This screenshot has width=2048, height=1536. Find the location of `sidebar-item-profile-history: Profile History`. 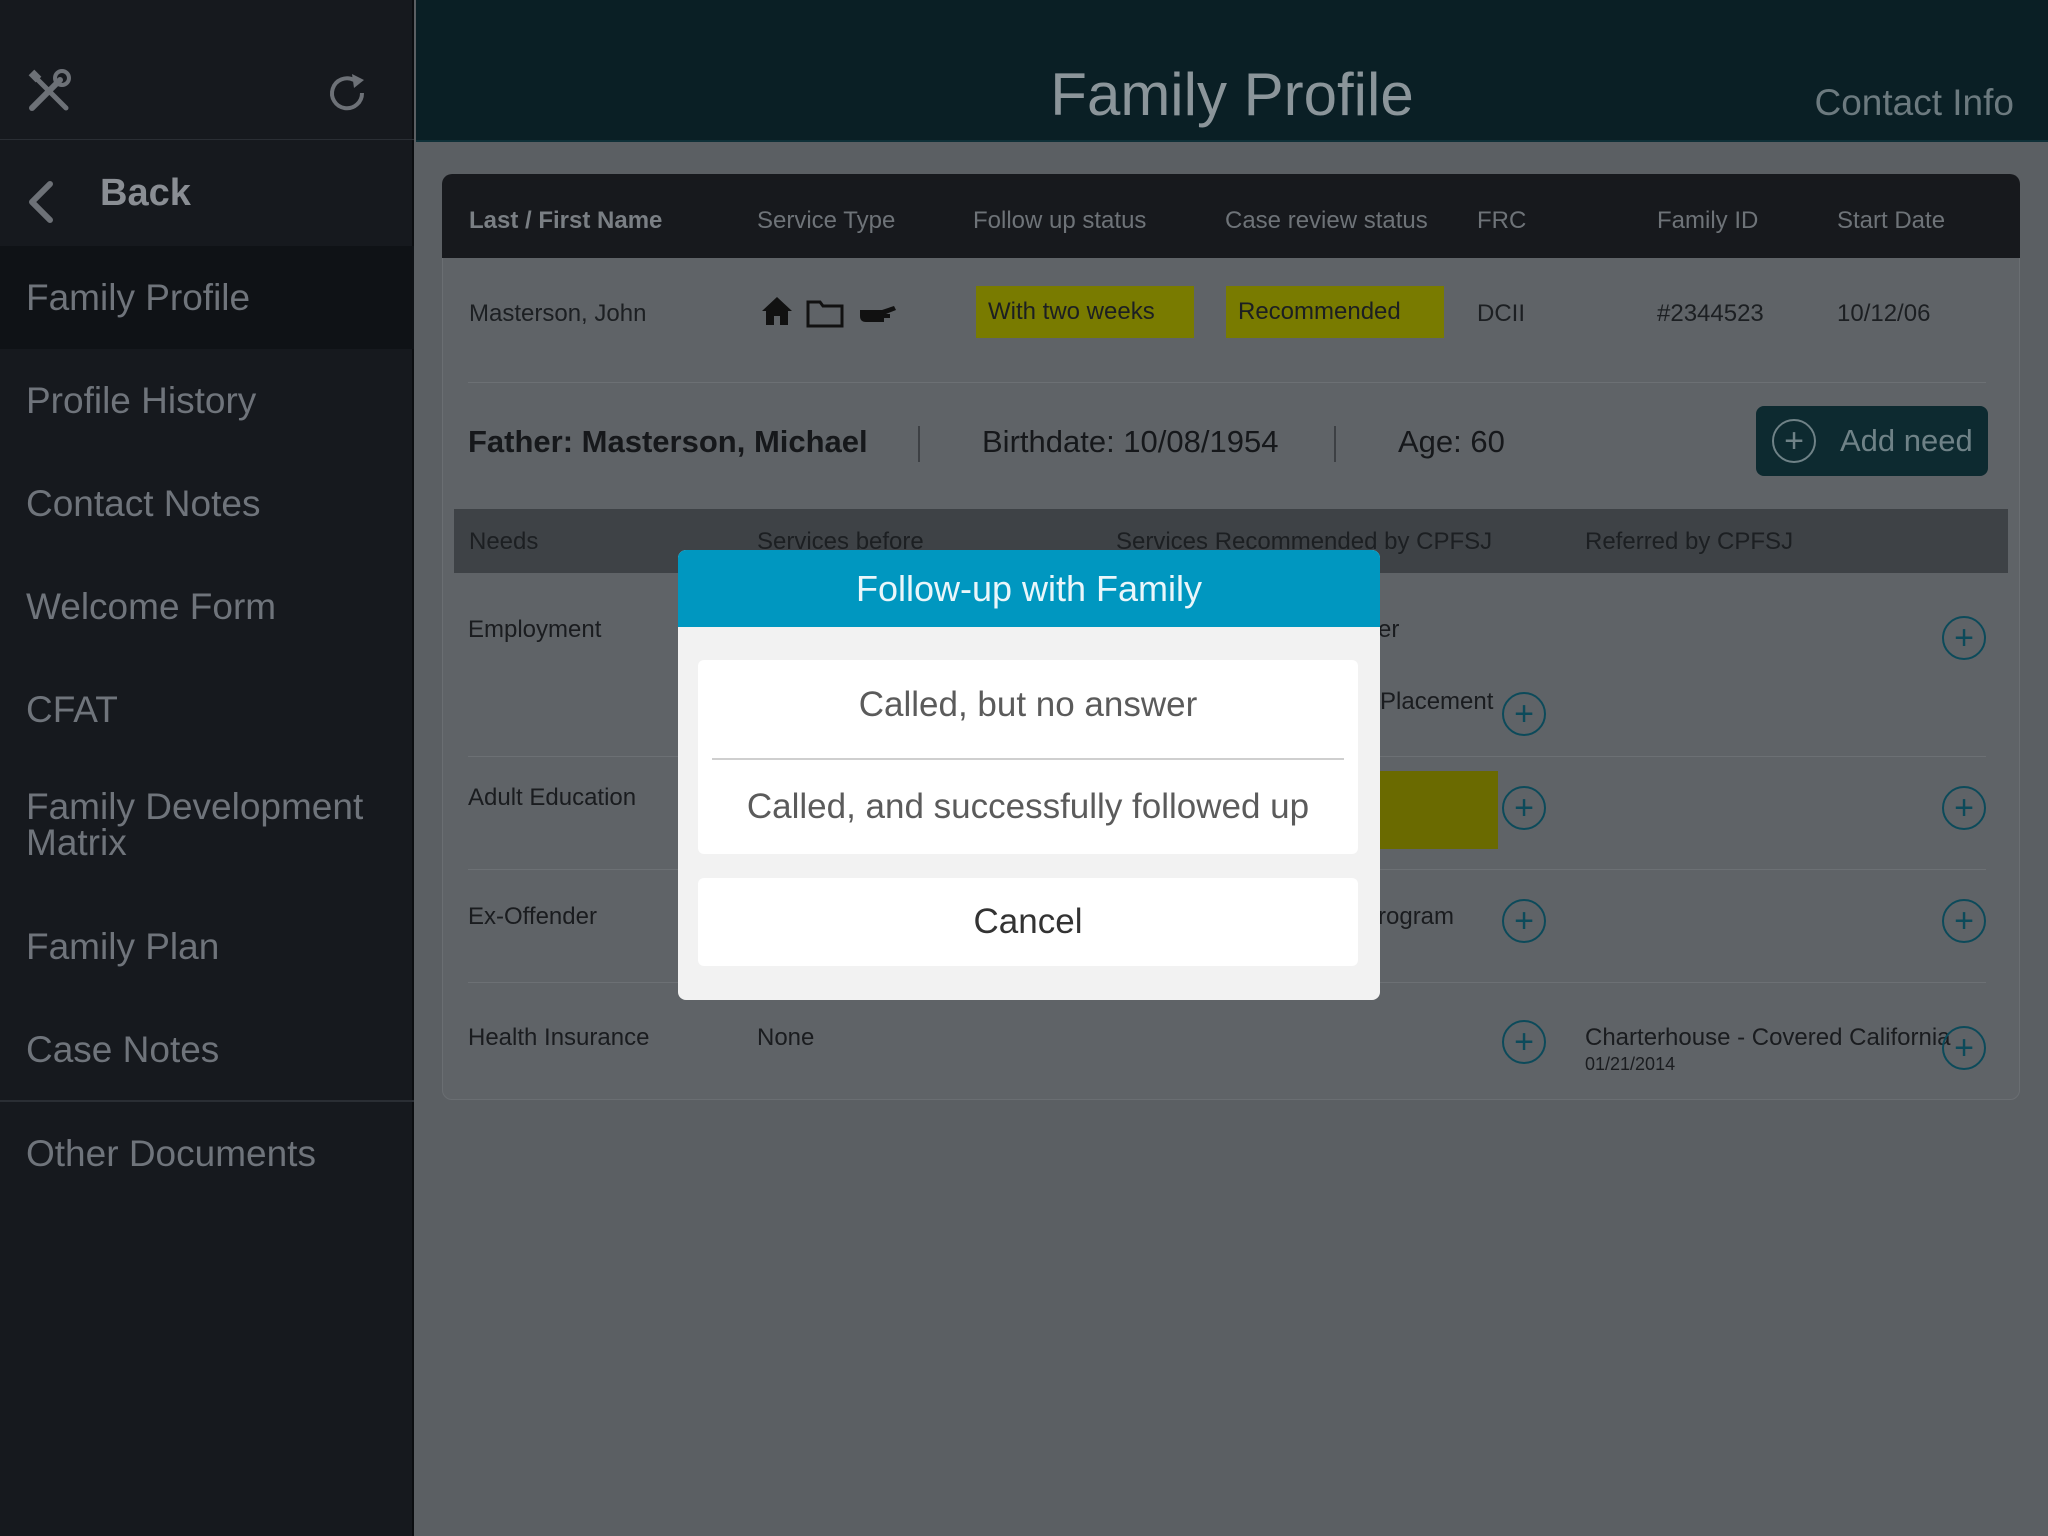

sidebar-item-profile-history: Profile History is located at coordinates (207, 400).